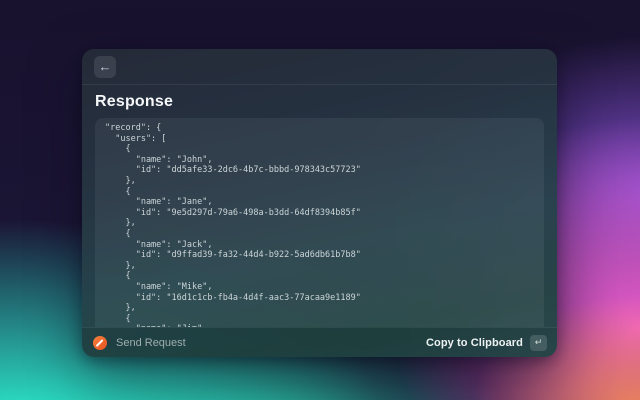 Image resolution: width=640 pixels, height=400 pixels. I want to click on back-arrow-icon: ←, so click(105, 66).